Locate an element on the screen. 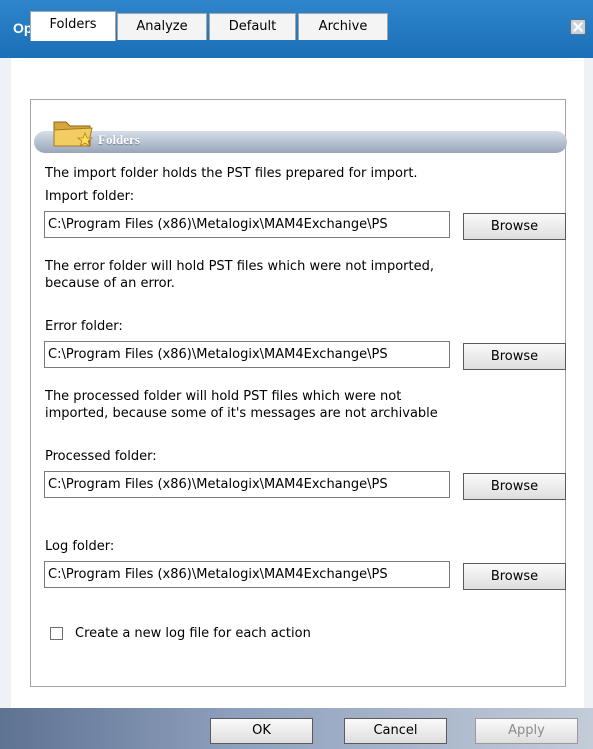  dialog-footer: OK Cancel Apply is located at coordinates (296, 728).